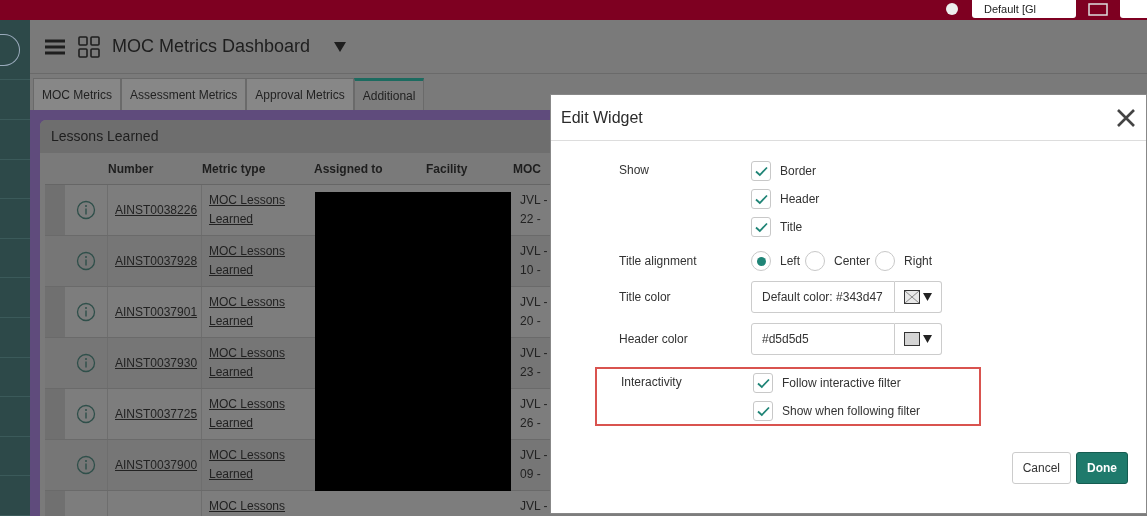  Describe the element at coordinates (918, 261) in the screenshot. I see `radio-label: Right` at that location.